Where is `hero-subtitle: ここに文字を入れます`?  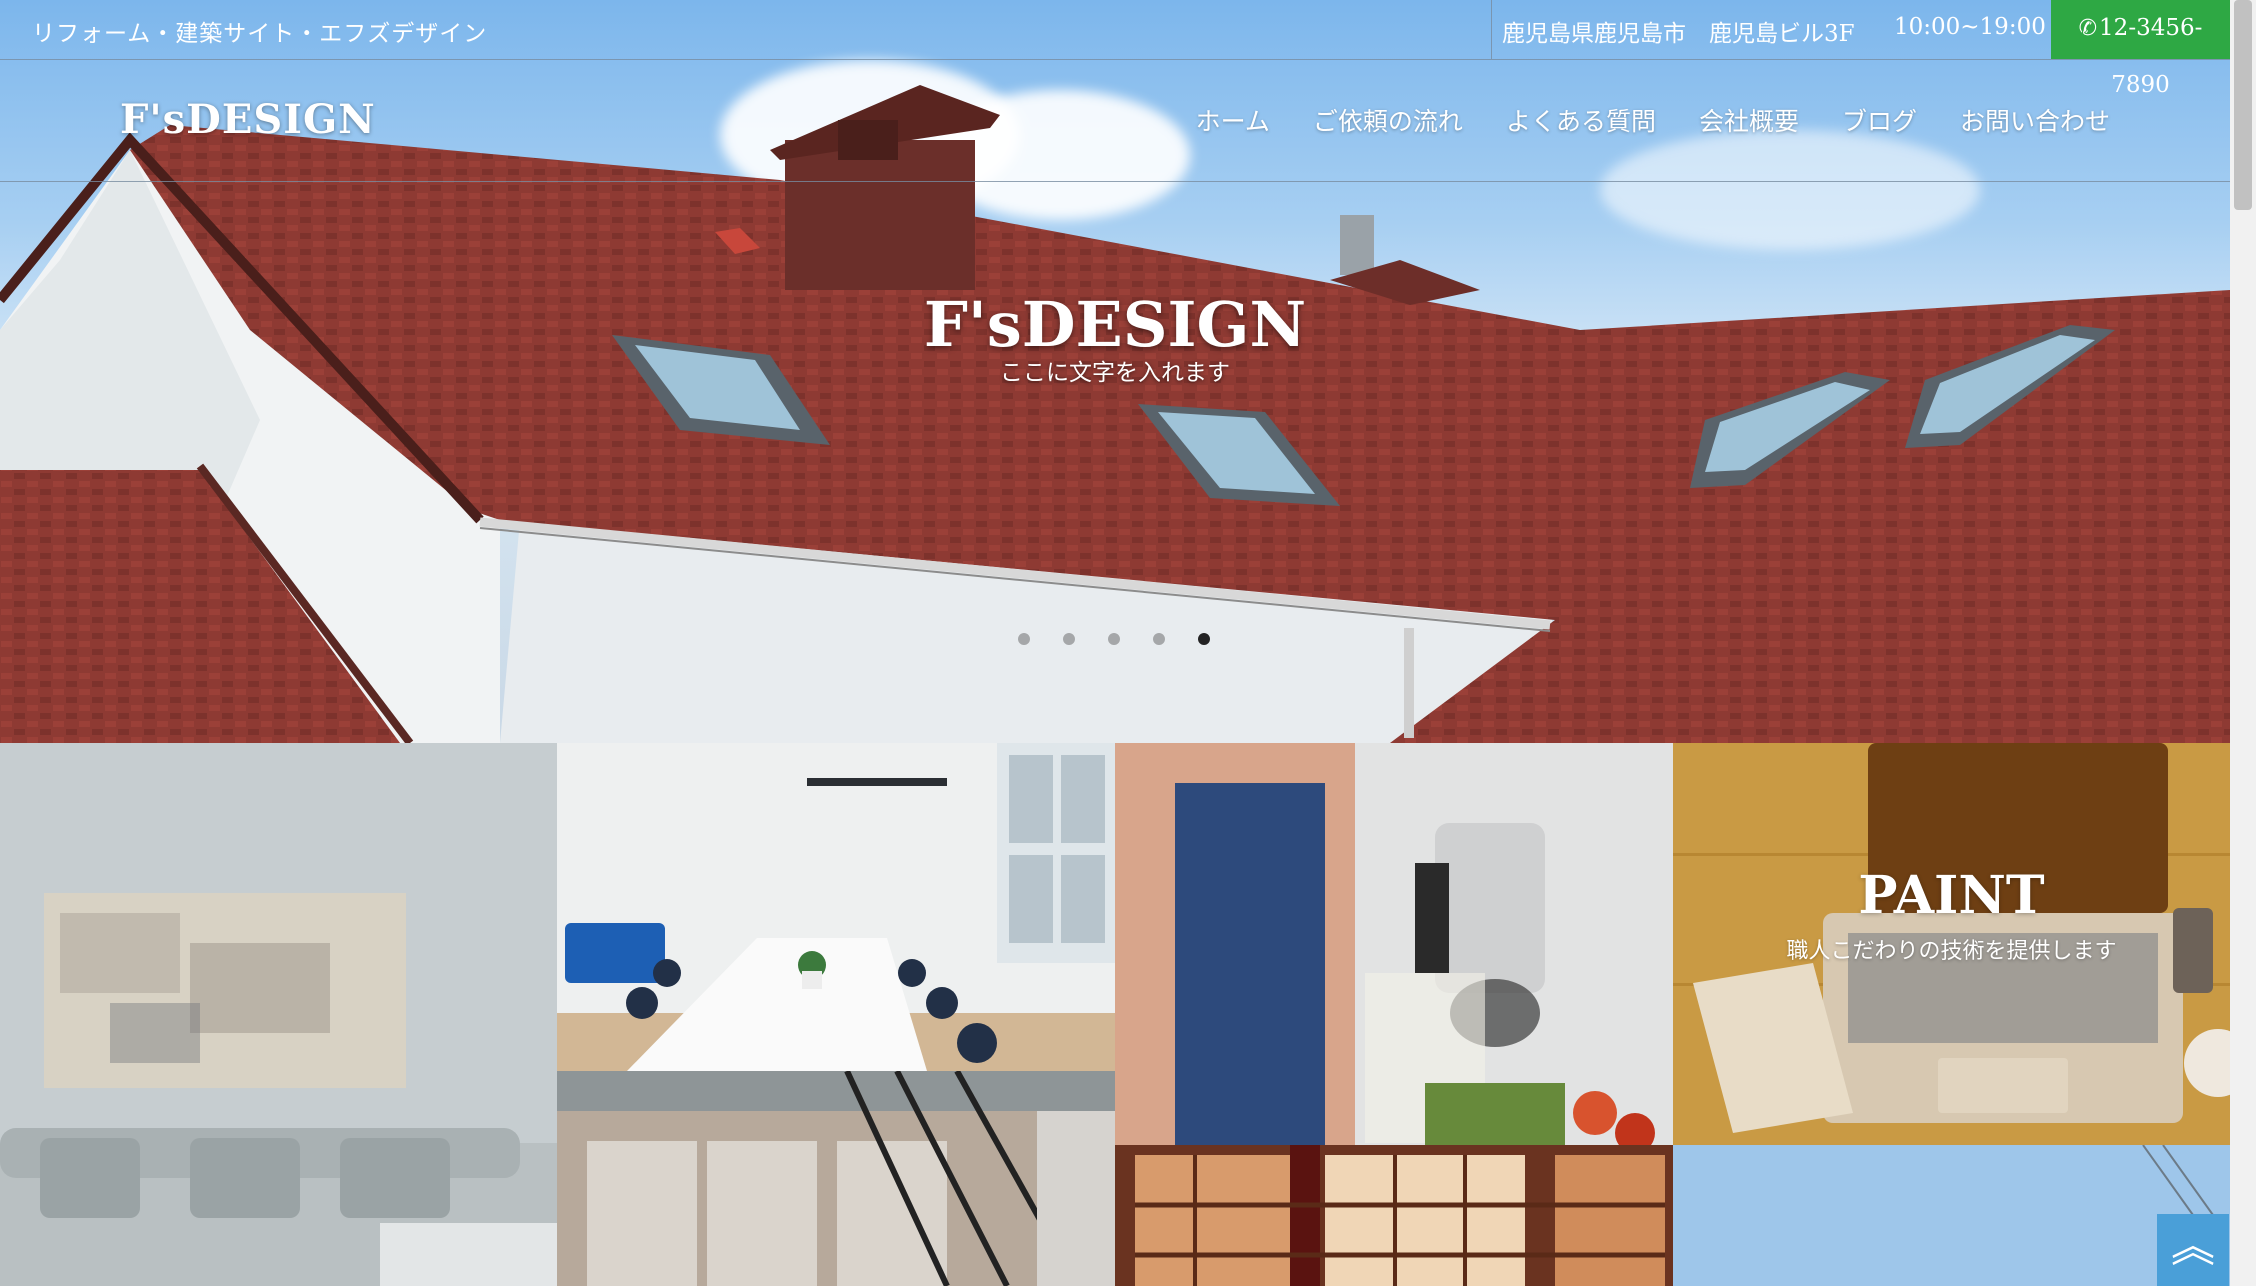 hero-subtitle: ここに文字を入れます is located at coordinates (1115, 373).